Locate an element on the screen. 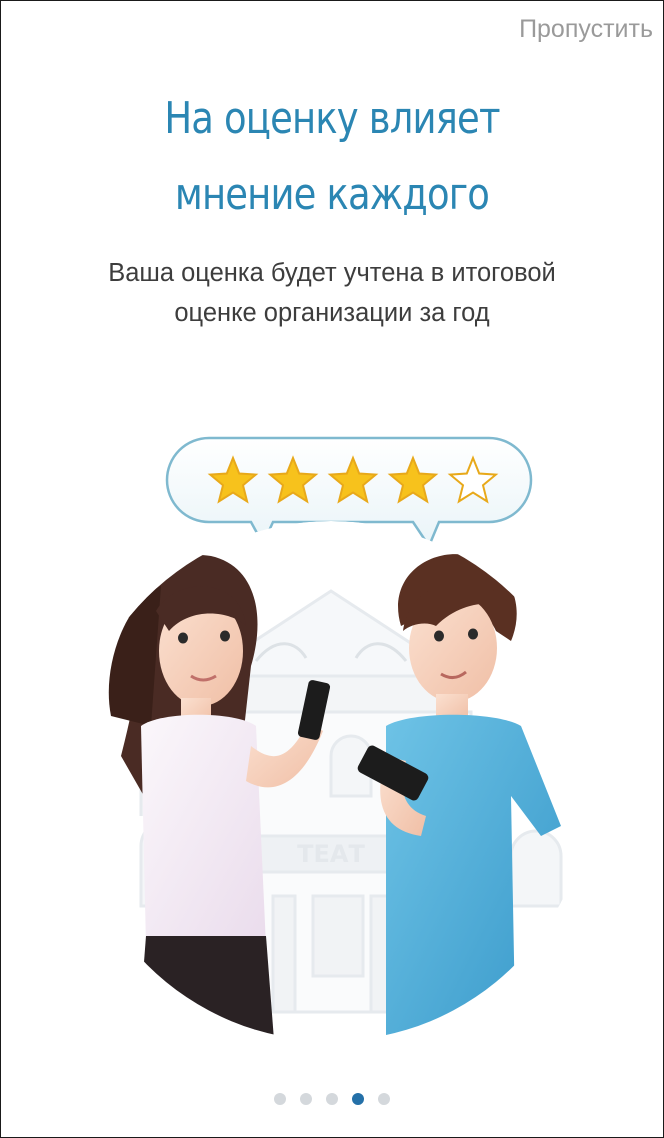  skip-button: Пропустить is located at coordinates (586, 29).